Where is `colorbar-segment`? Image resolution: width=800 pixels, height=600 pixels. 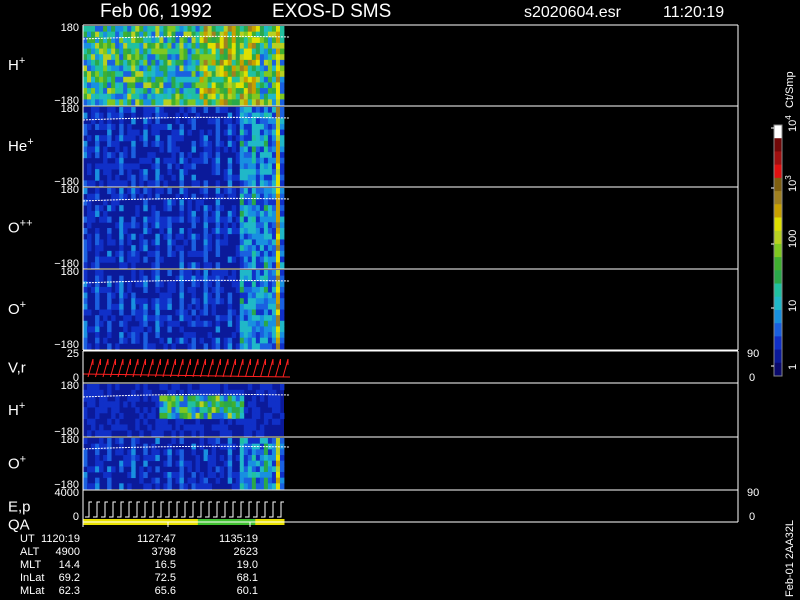 colorbar-segment is located at coordinates (778, 184).